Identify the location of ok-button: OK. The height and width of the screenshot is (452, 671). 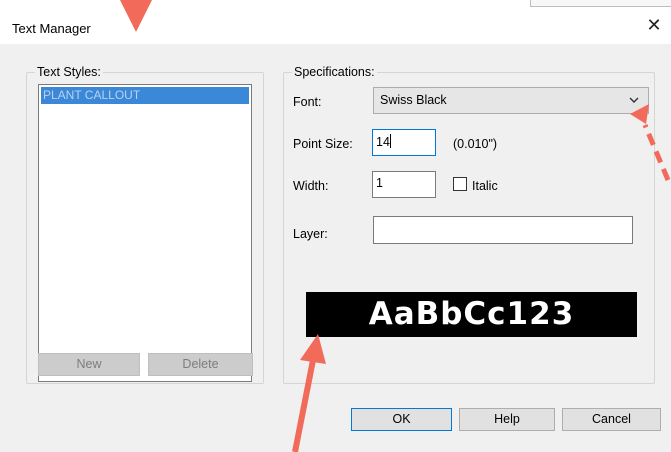
(401, 419).